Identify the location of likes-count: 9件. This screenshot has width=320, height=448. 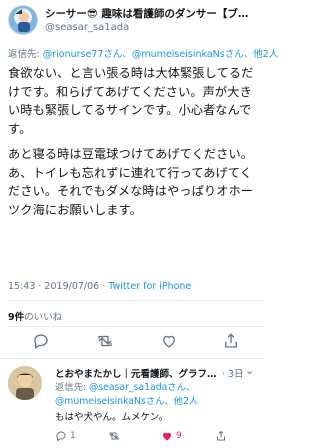
(16, 317).